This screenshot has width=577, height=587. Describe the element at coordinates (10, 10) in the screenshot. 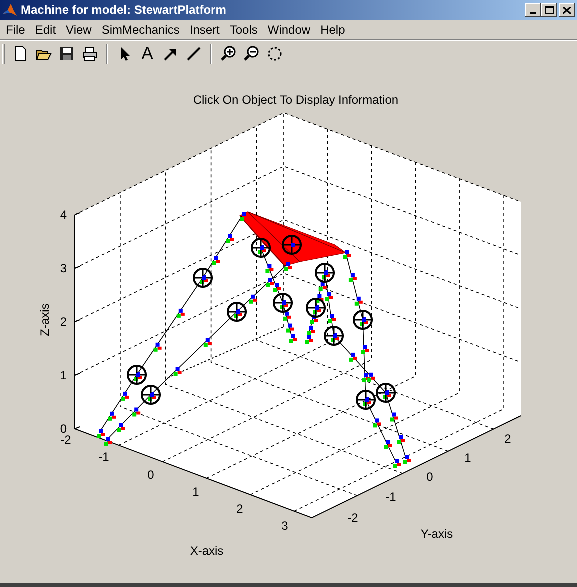

I see `app-logo-icon` at that location.